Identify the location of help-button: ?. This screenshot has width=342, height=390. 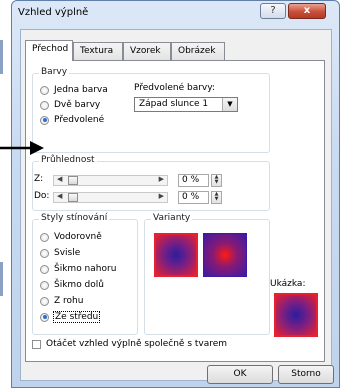
(273, 11).